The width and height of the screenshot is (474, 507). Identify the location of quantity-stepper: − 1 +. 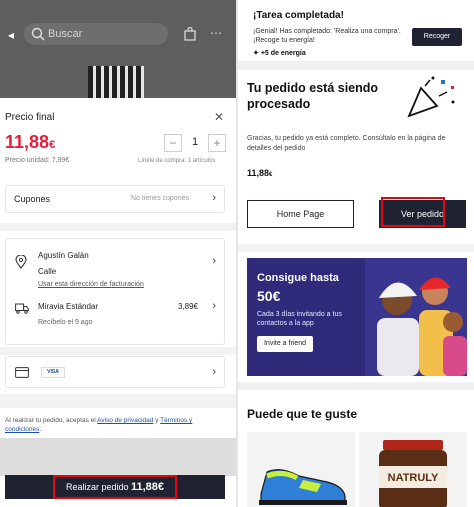
(195, 143).